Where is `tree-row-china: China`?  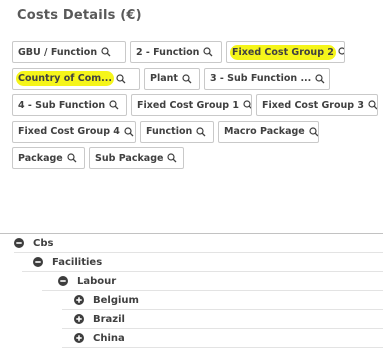
tree-row-china: China is located at coordinates (222, 338).